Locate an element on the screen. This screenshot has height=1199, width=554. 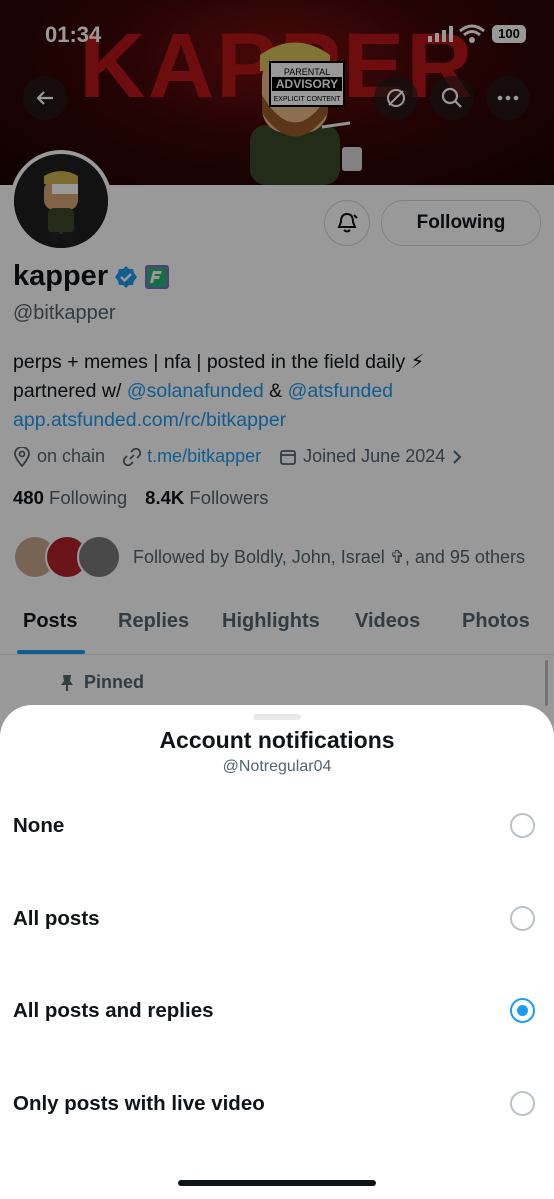
option-label: None is located at coordinates (39, 825).